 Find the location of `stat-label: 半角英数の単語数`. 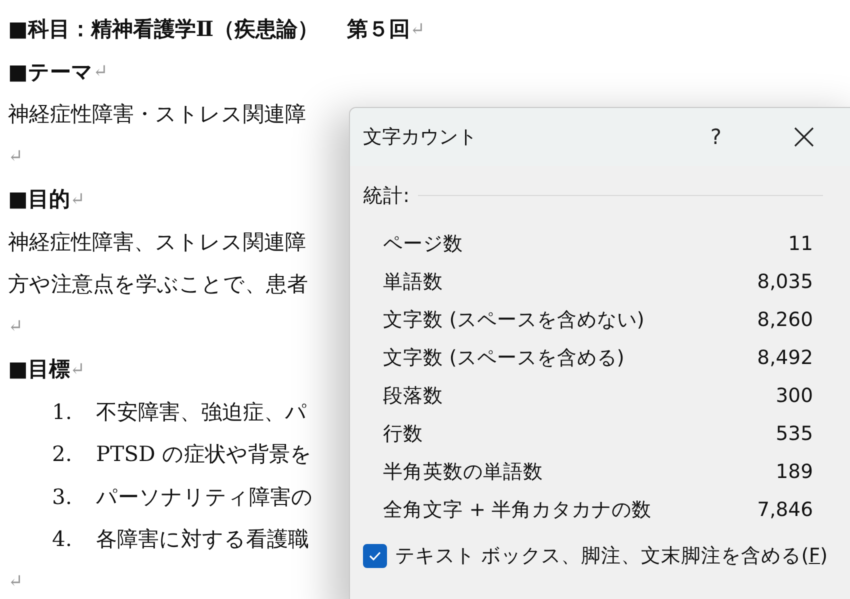

stat-label: 半角英数の単語数 is located at coordinates (463, 471).